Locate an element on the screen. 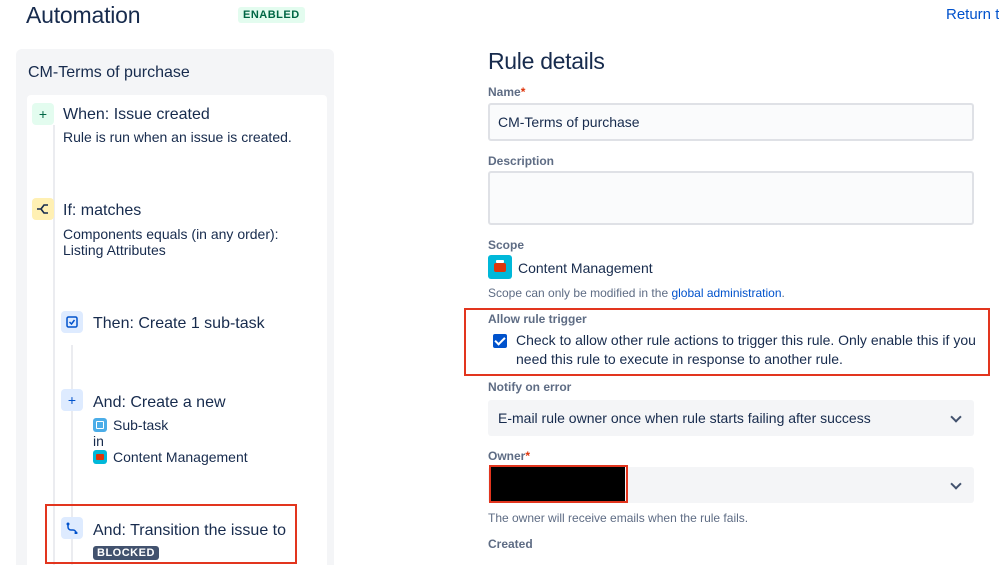  description-input is located at coordinates (731, 198).